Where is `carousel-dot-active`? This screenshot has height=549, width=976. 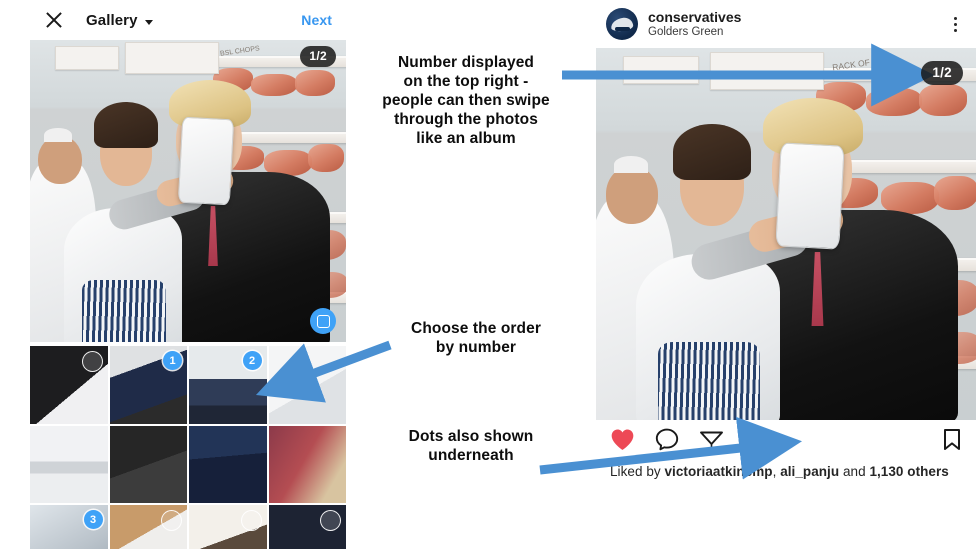 carousel-dot-active is located at coordinates (780, 442).